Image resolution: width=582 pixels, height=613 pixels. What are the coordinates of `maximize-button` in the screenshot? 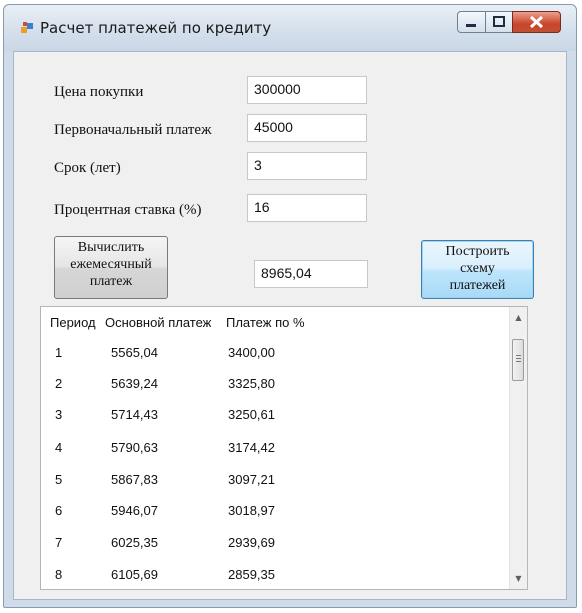 It's located at (499, 22).